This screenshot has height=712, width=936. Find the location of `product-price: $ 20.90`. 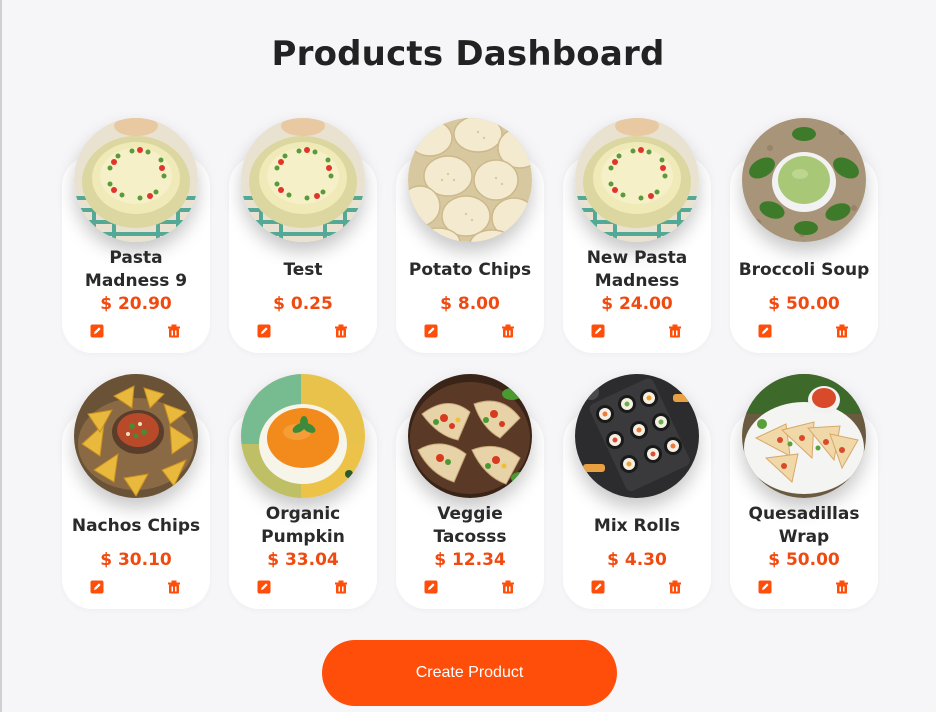

product-price: $ 20.90 is located at coordinates (136, 304).